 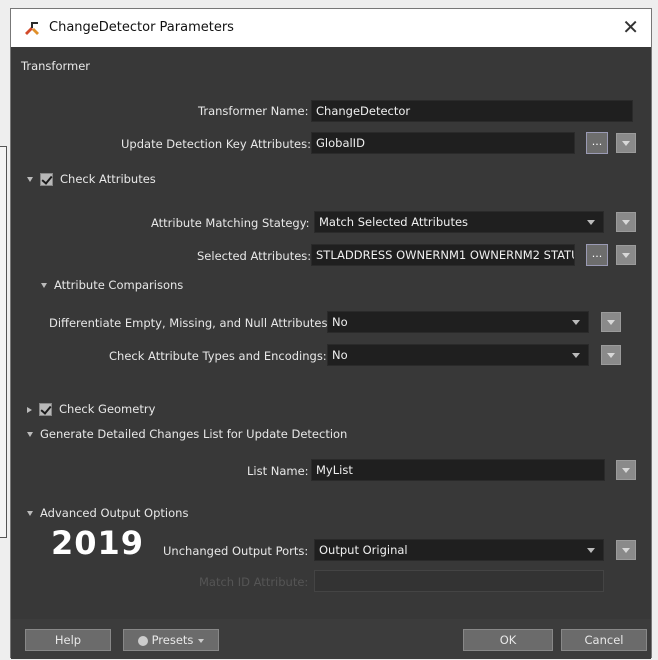 What do you see at coordinates (630, 27) in the screenshot?
I see `close-icon: ✕` at bounding box center [630, 27].